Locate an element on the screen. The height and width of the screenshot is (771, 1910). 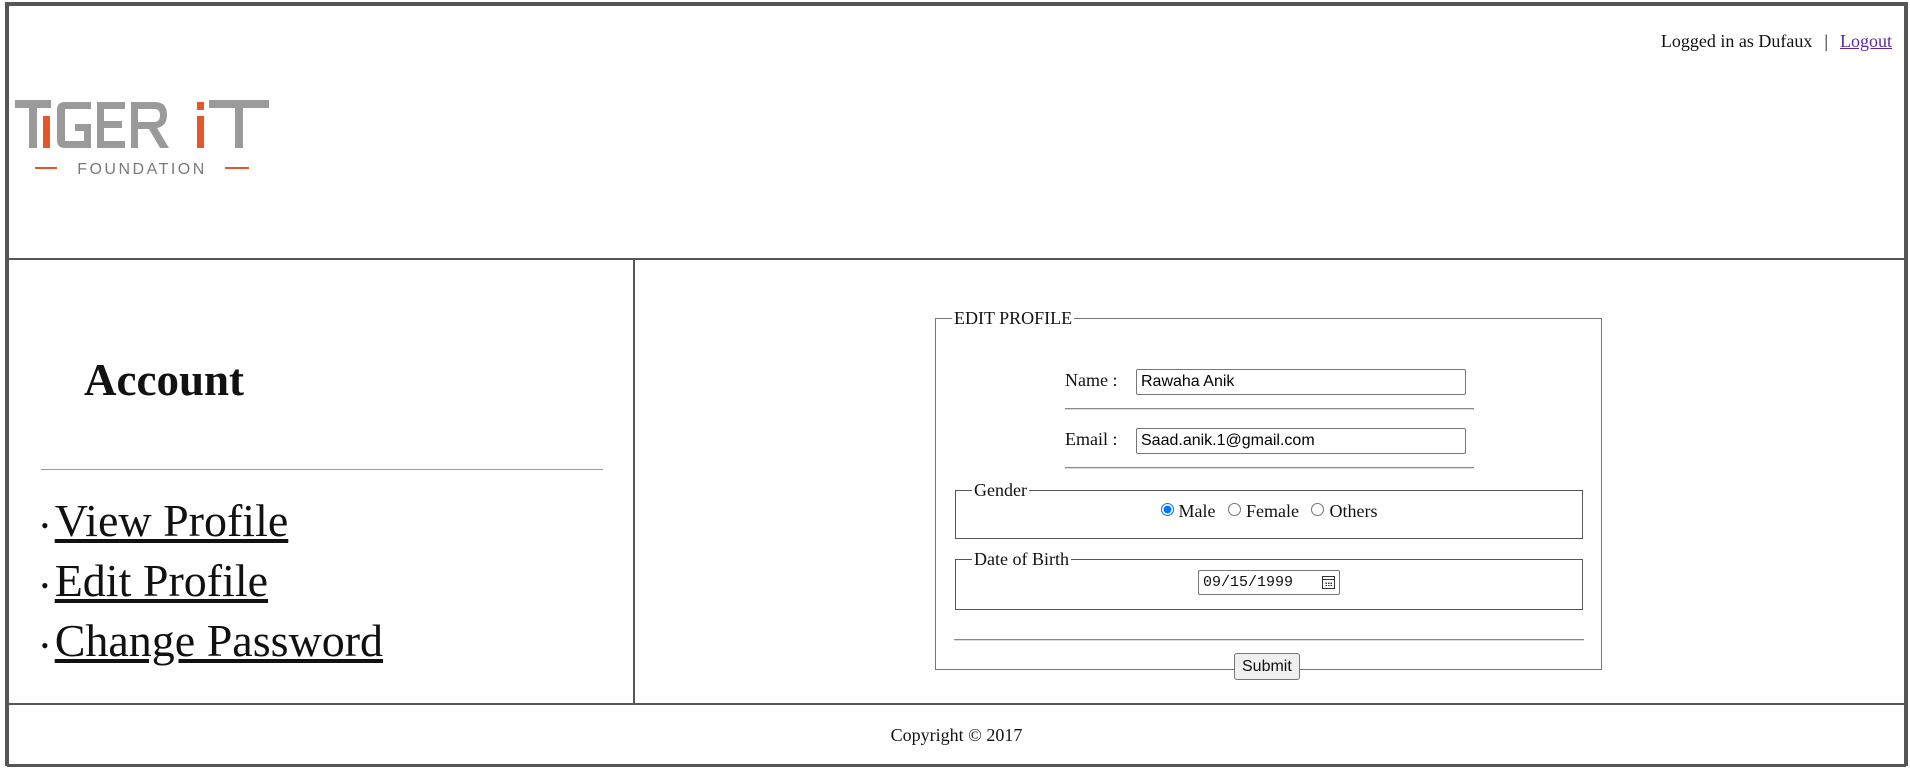
view-profile-link: View Profile is located at coordinates (172, 520).